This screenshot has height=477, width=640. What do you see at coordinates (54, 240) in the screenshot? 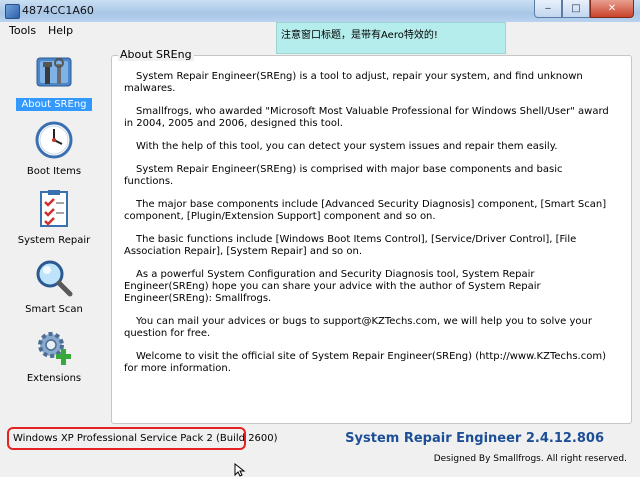
I see `sidebar-item-label: System Repair` at bounding box center [54, 240].